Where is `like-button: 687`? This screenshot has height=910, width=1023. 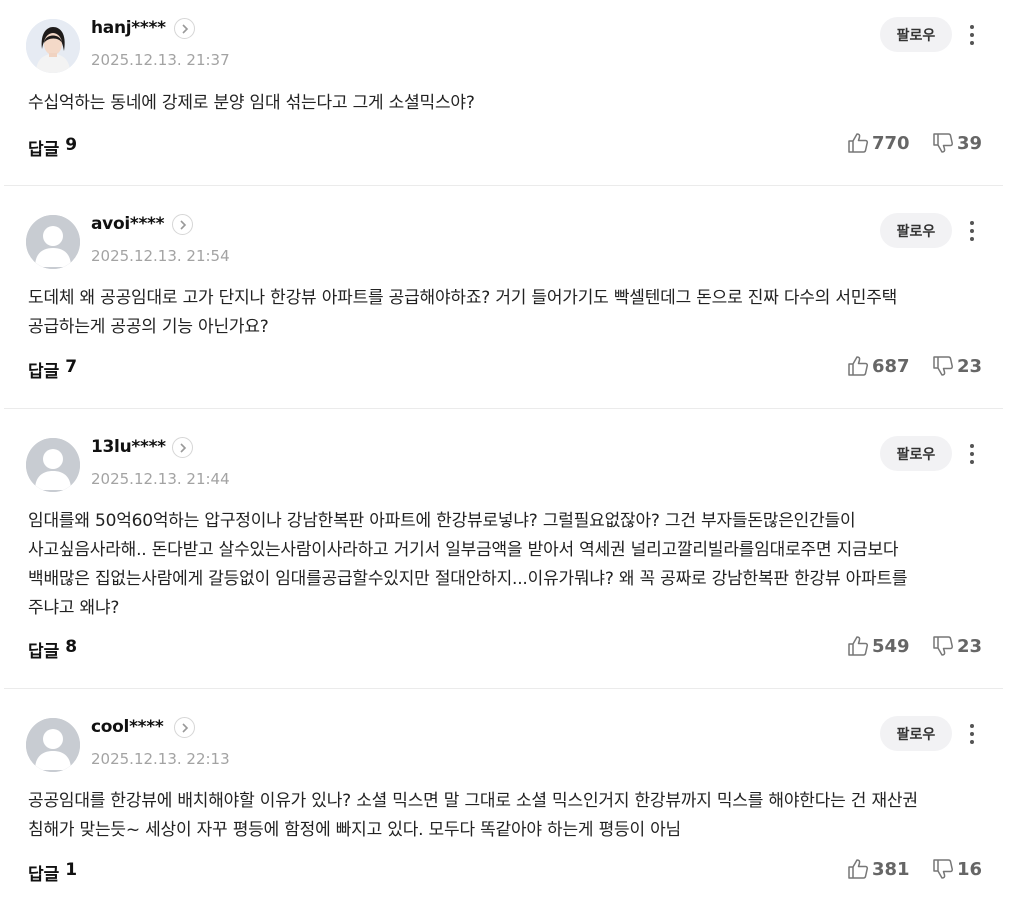
like-button: 687 is located at coordinates (878, 366).